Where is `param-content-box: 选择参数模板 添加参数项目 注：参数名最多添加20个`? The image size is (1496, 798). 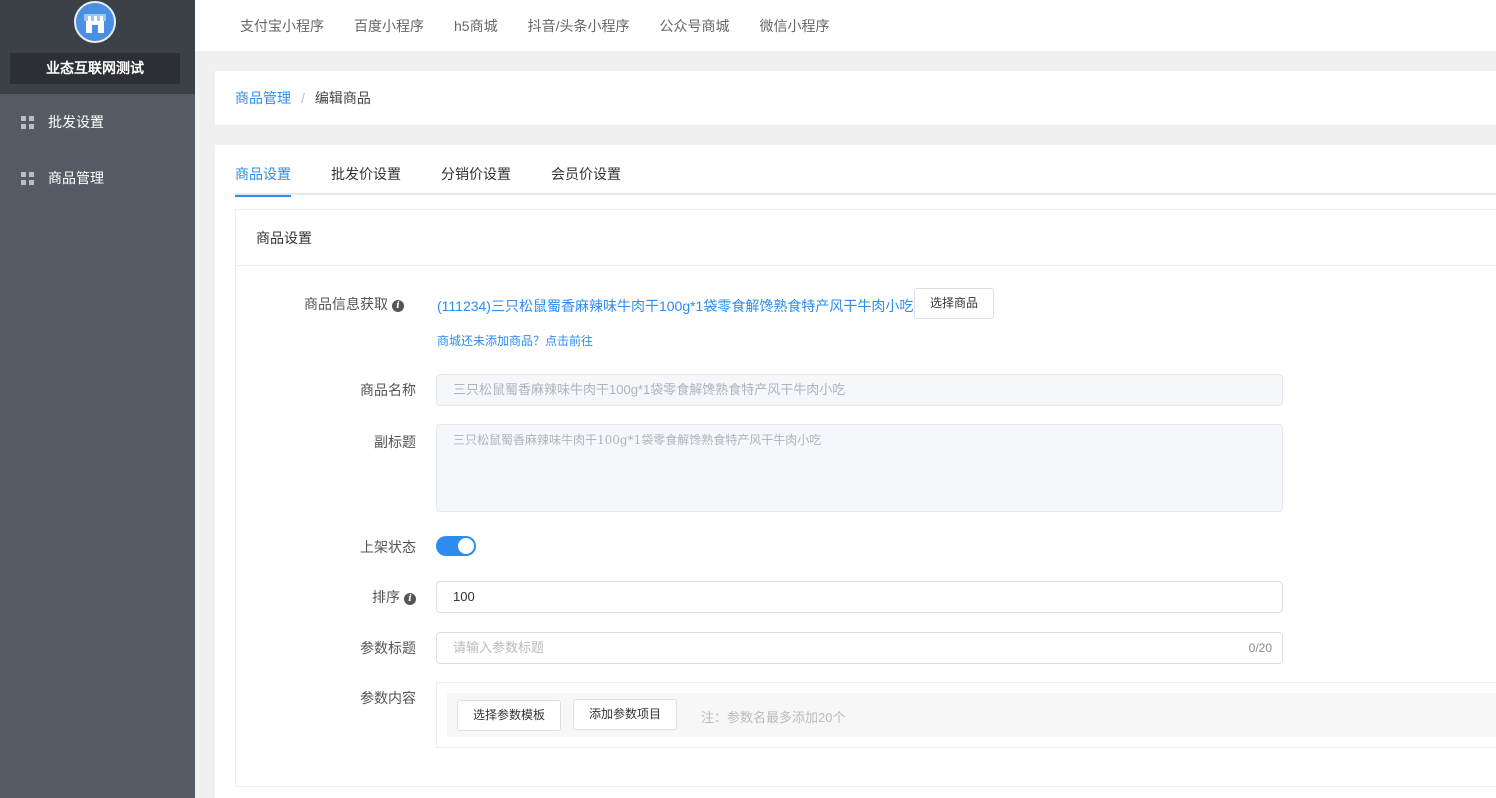 param-content-box: 选择参数模板 添加参数项目 注：参数名最多添加20个 is located at coordinates (966, 715).